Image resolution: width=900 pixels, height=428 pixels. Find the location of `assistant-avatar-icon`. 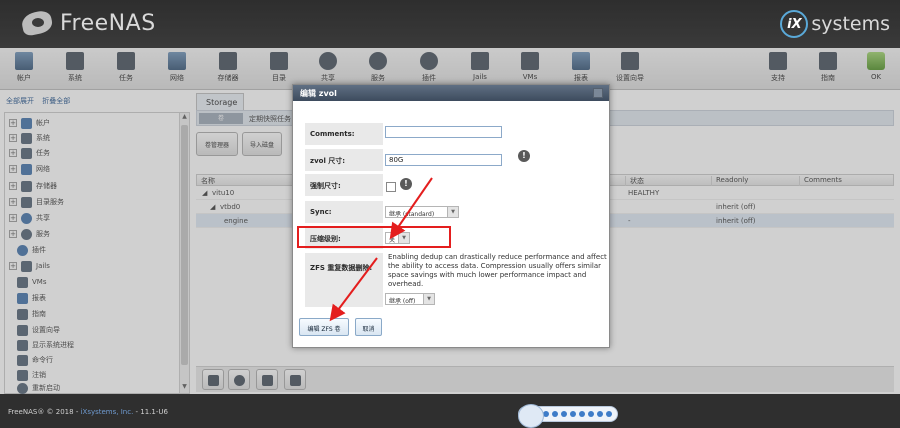

assistant-avatar-icon is located at coordinates (531, 416).